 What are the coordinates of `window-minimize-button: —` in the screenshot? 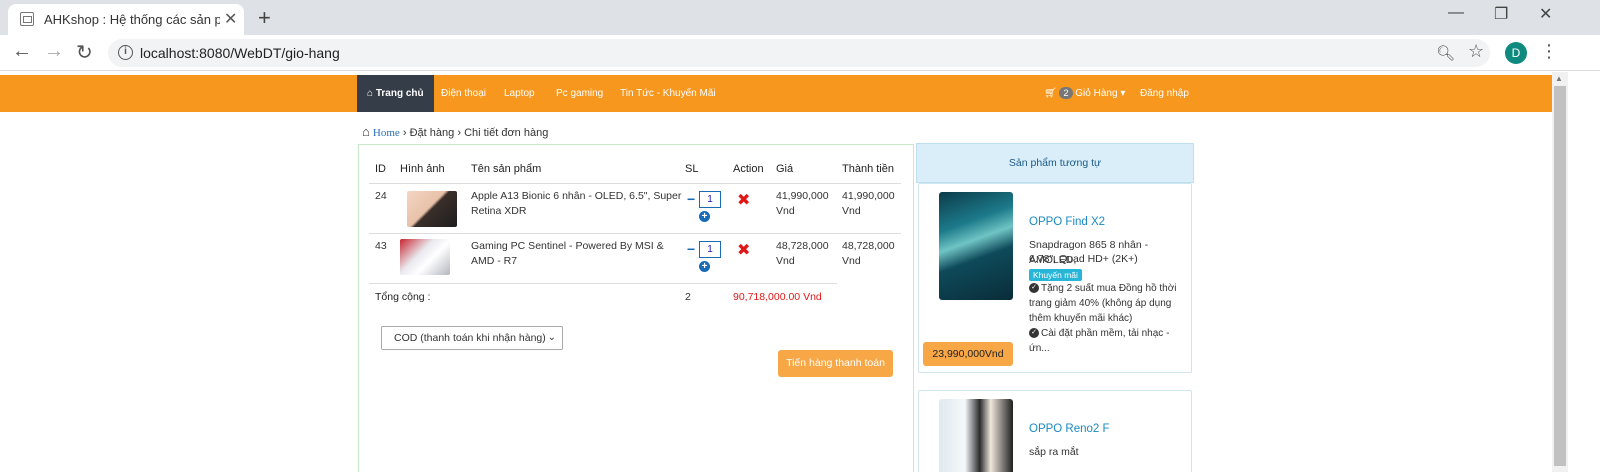 It's located at (1456, 13).